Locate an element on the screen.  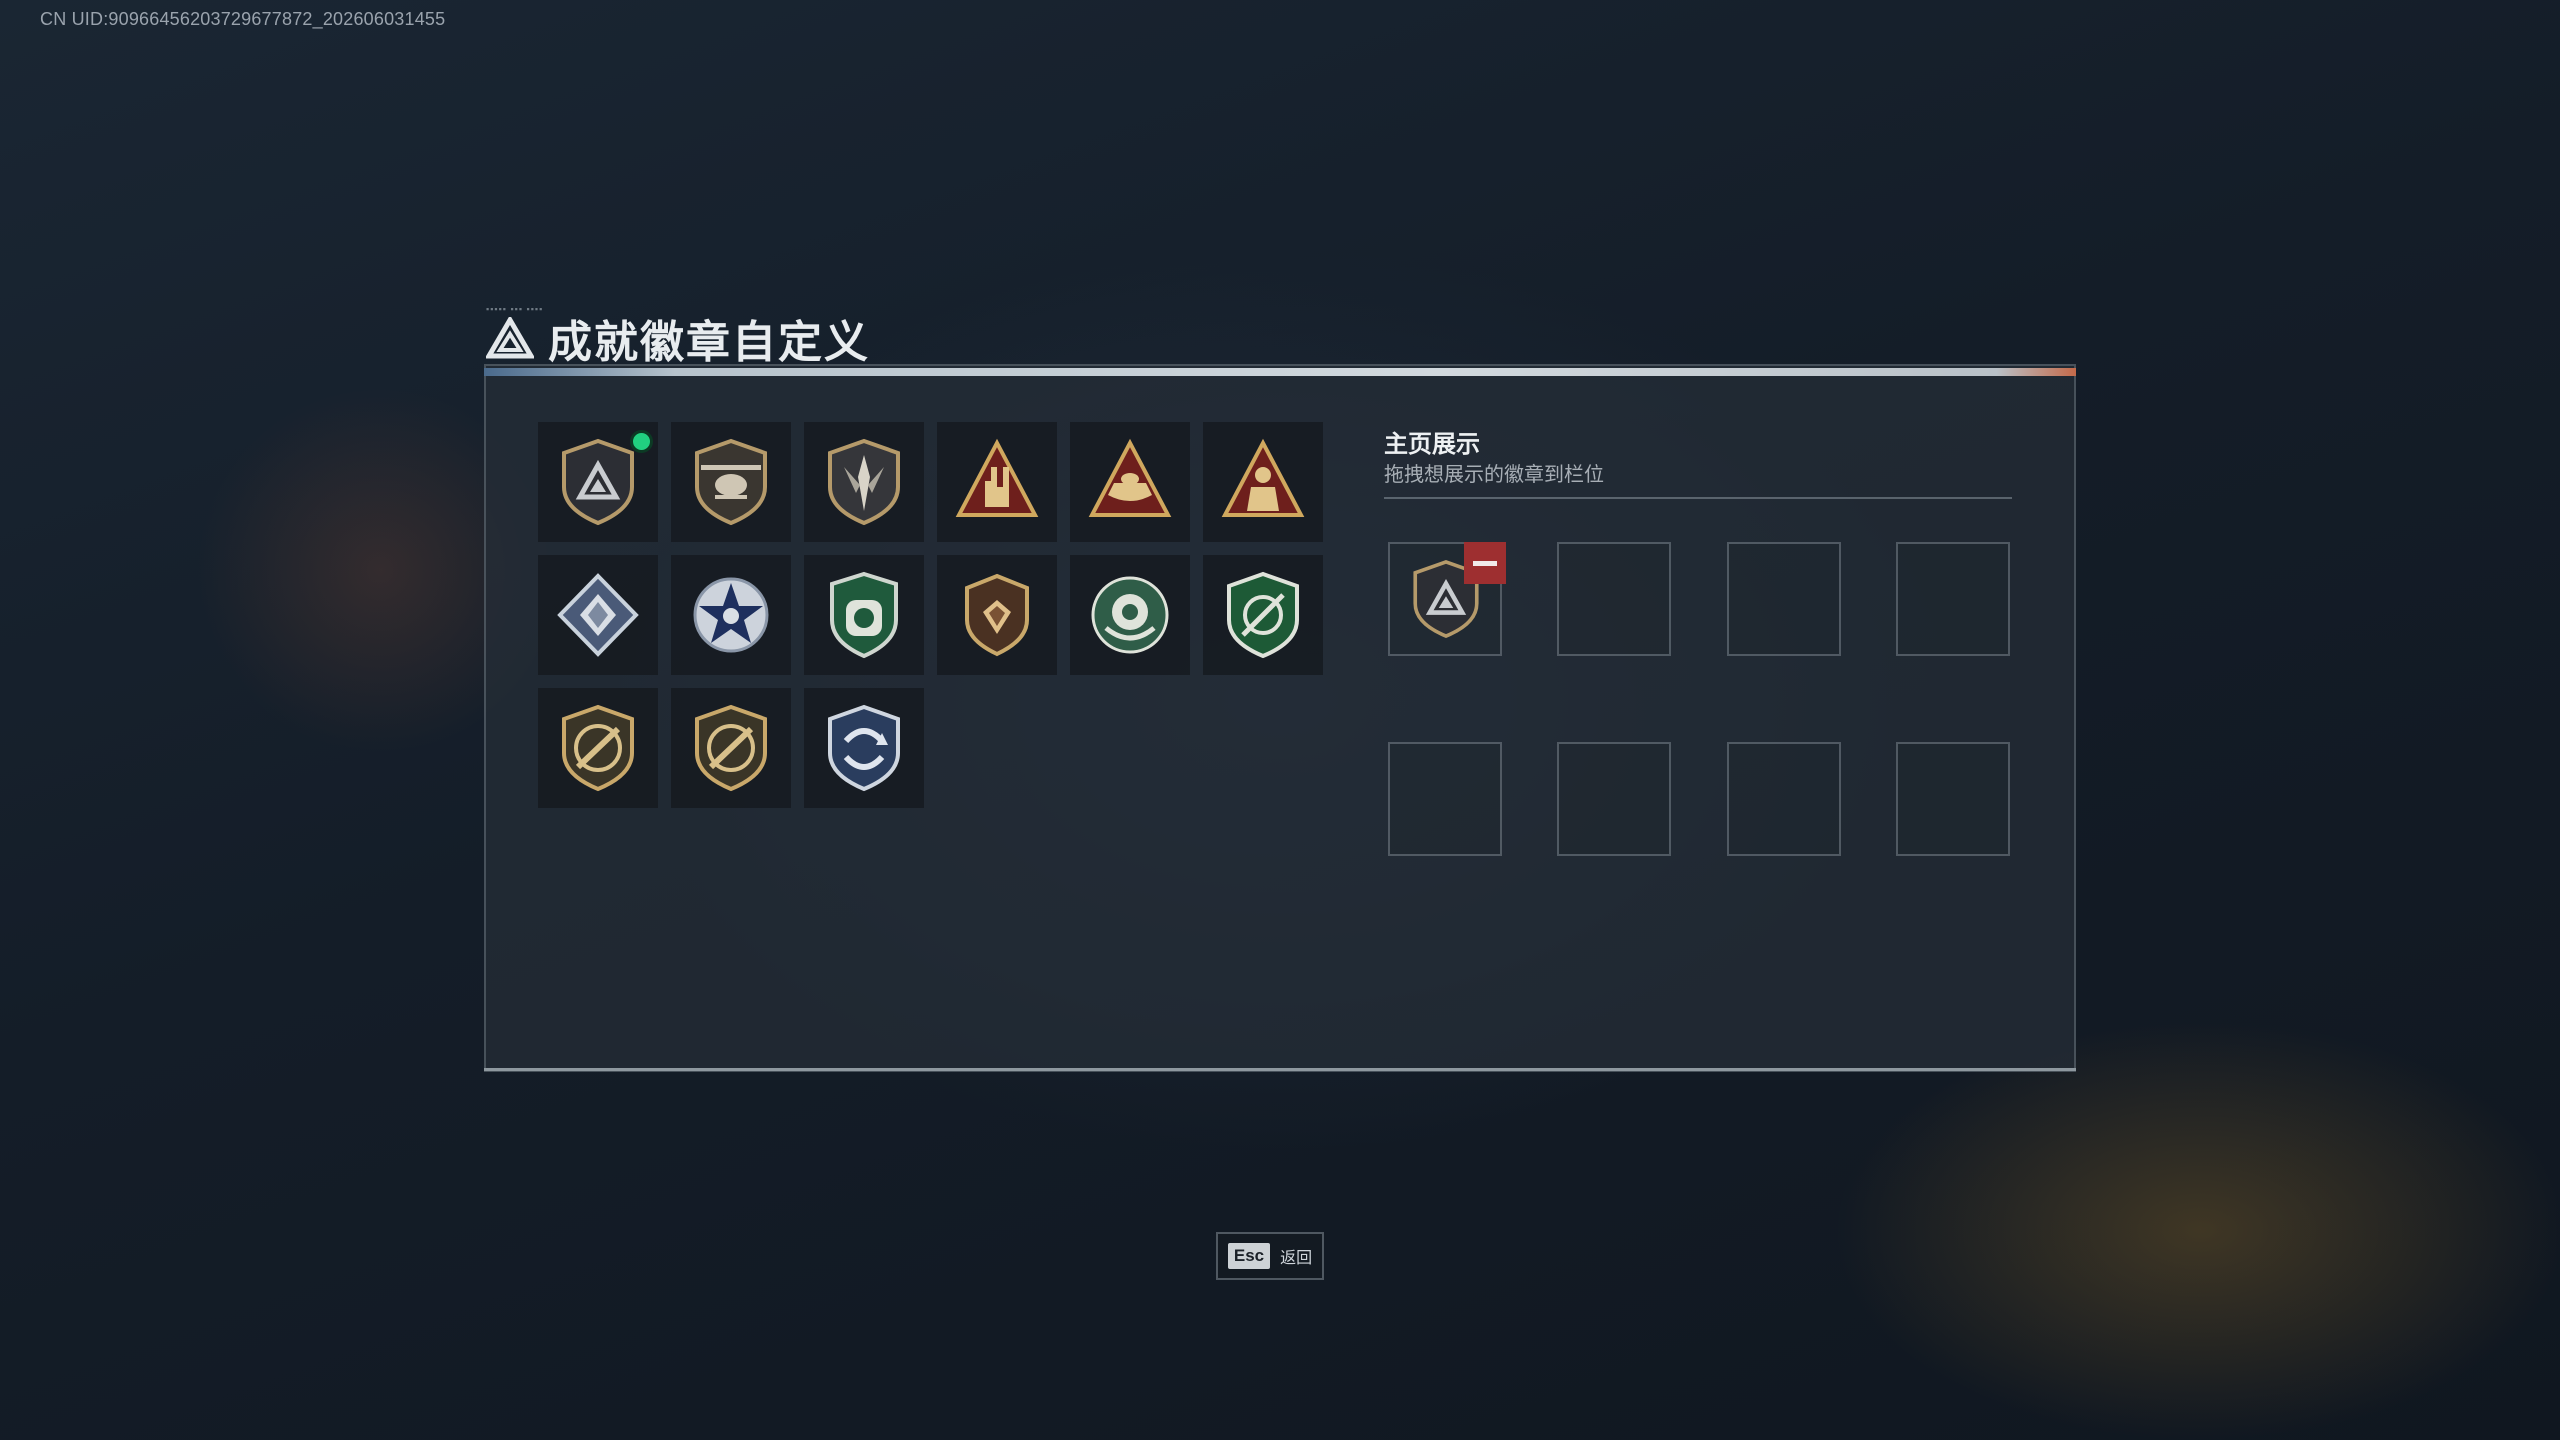
page-header: 成就徽章自定义 is located at coordinates (678, 338).